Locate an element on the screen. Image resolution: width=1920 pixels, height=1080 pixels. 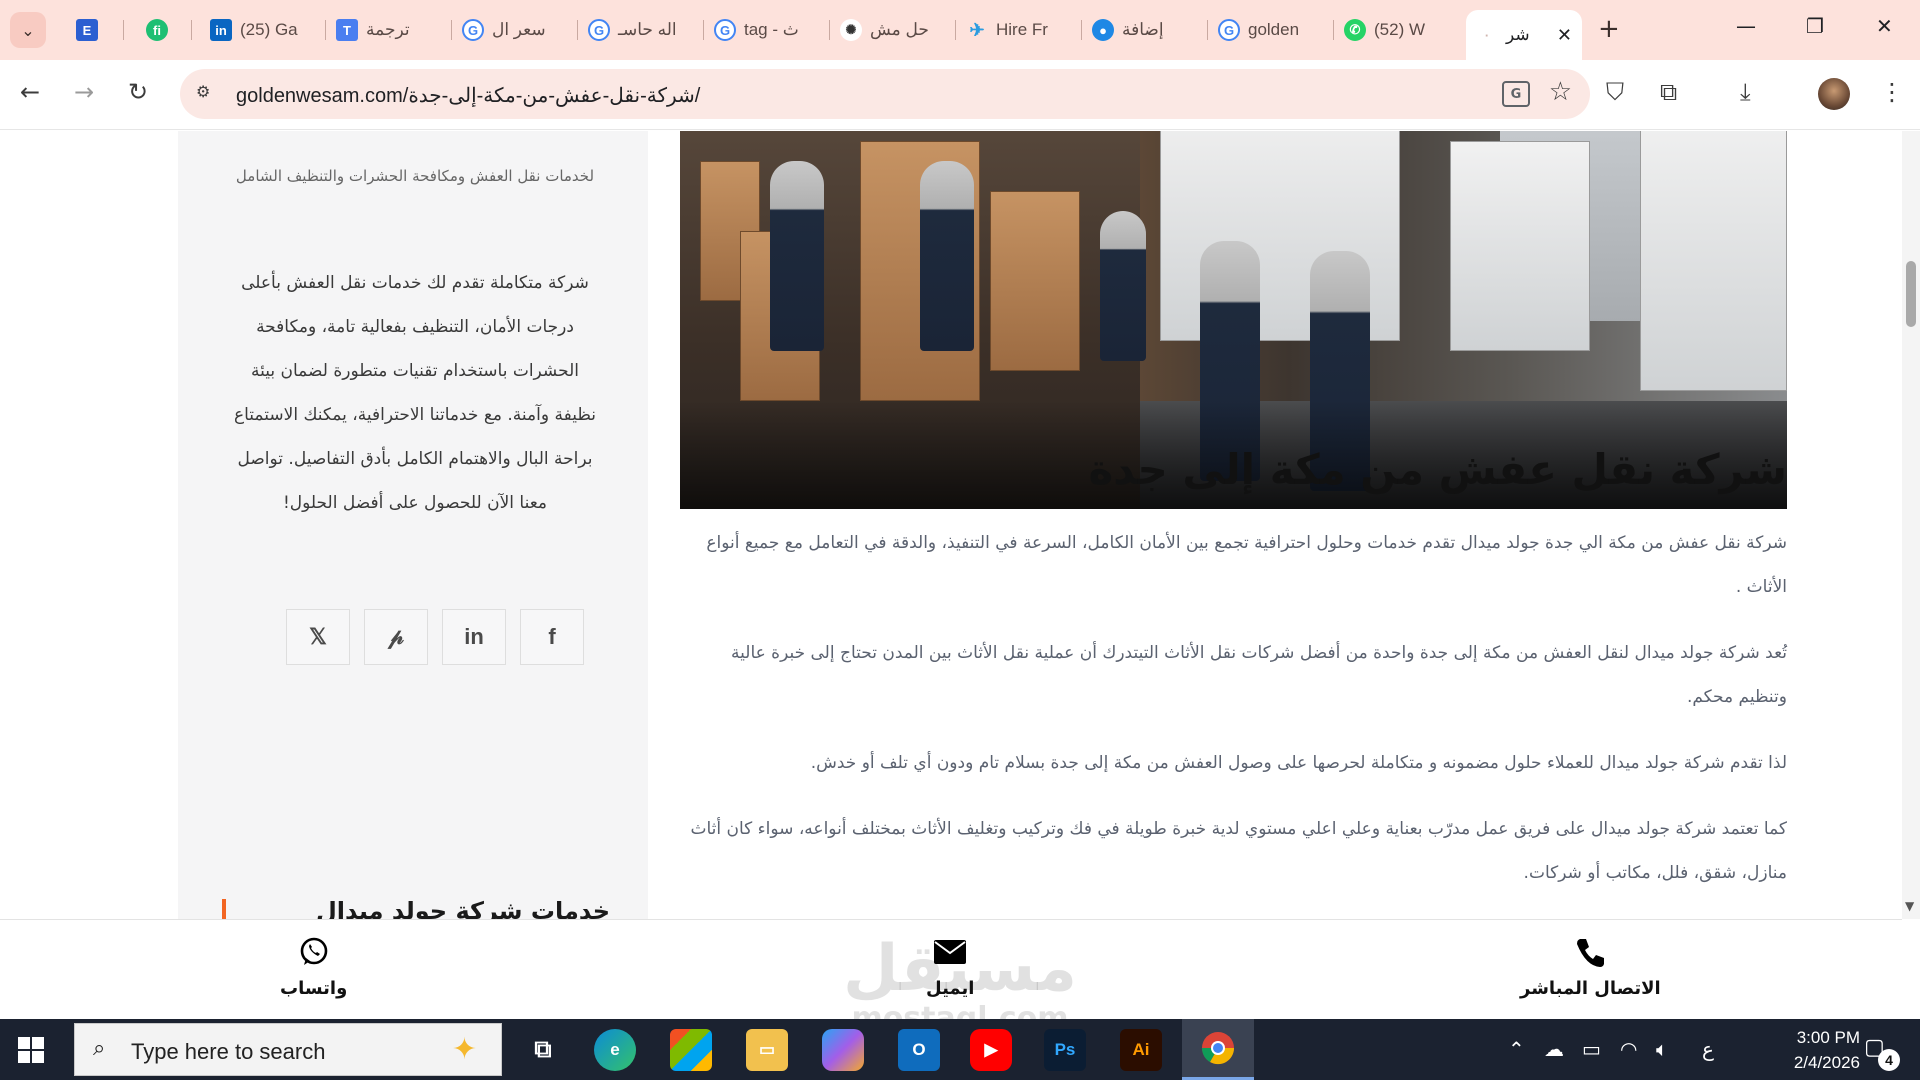
youtube-icon: ▶ is located at coordinates (991, 1050).